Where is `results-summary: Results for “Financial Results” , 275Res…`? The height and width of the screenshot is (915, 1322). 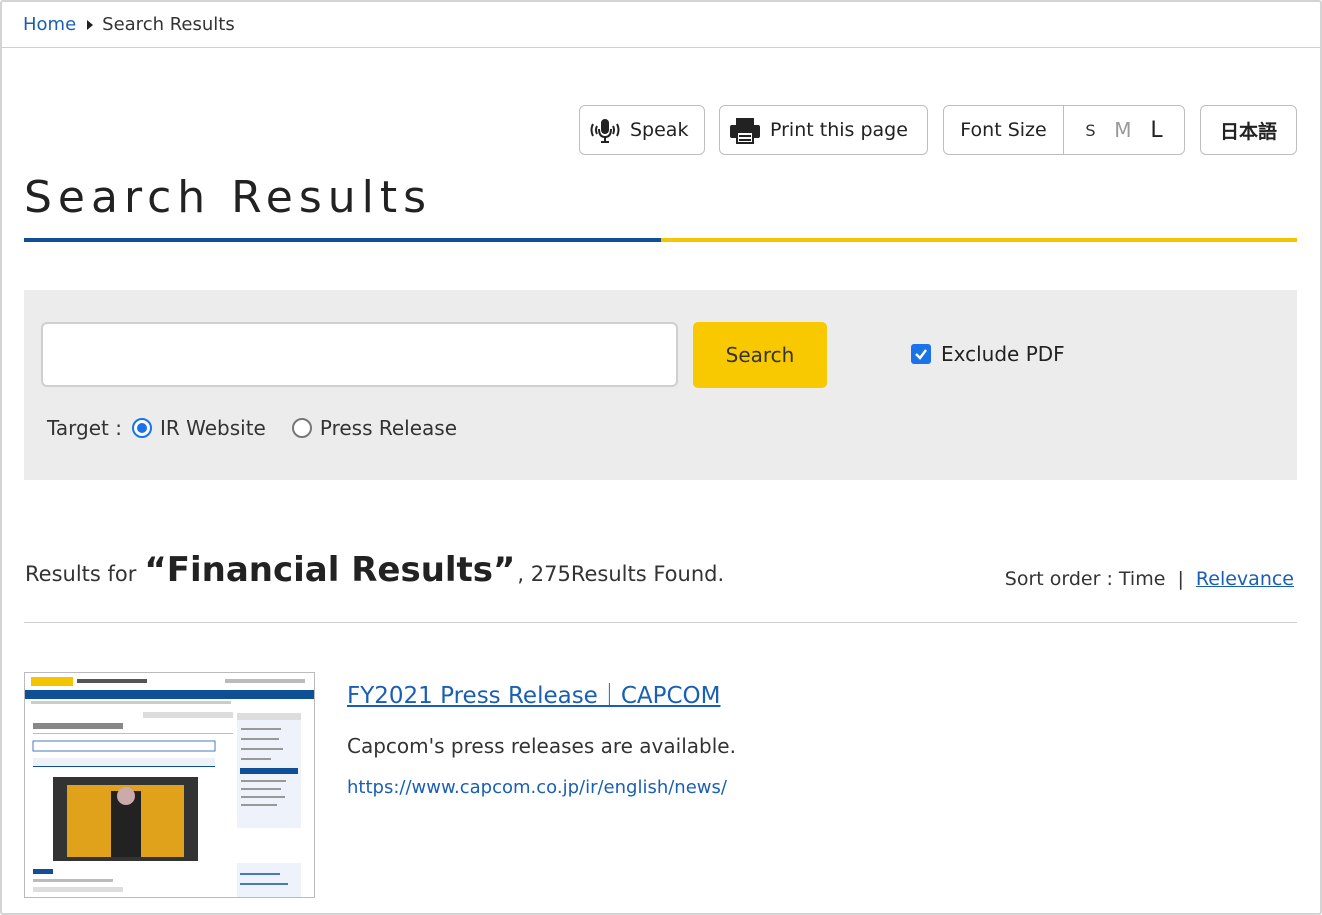
results-summary: Results for “Financial Results” , 275Res… is located at coordinates (374, 570).